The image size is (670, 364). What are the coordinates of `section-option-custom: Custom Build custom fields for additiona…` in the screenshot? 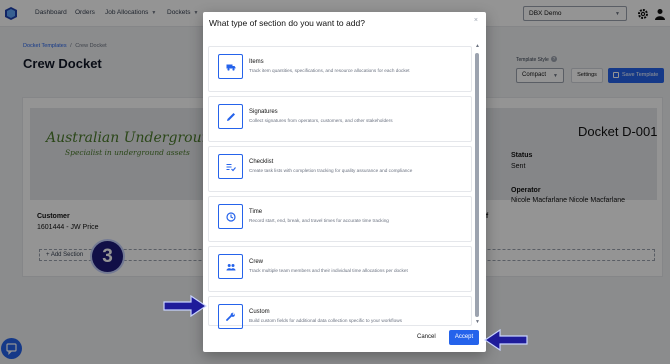 It's located at (340, 312).